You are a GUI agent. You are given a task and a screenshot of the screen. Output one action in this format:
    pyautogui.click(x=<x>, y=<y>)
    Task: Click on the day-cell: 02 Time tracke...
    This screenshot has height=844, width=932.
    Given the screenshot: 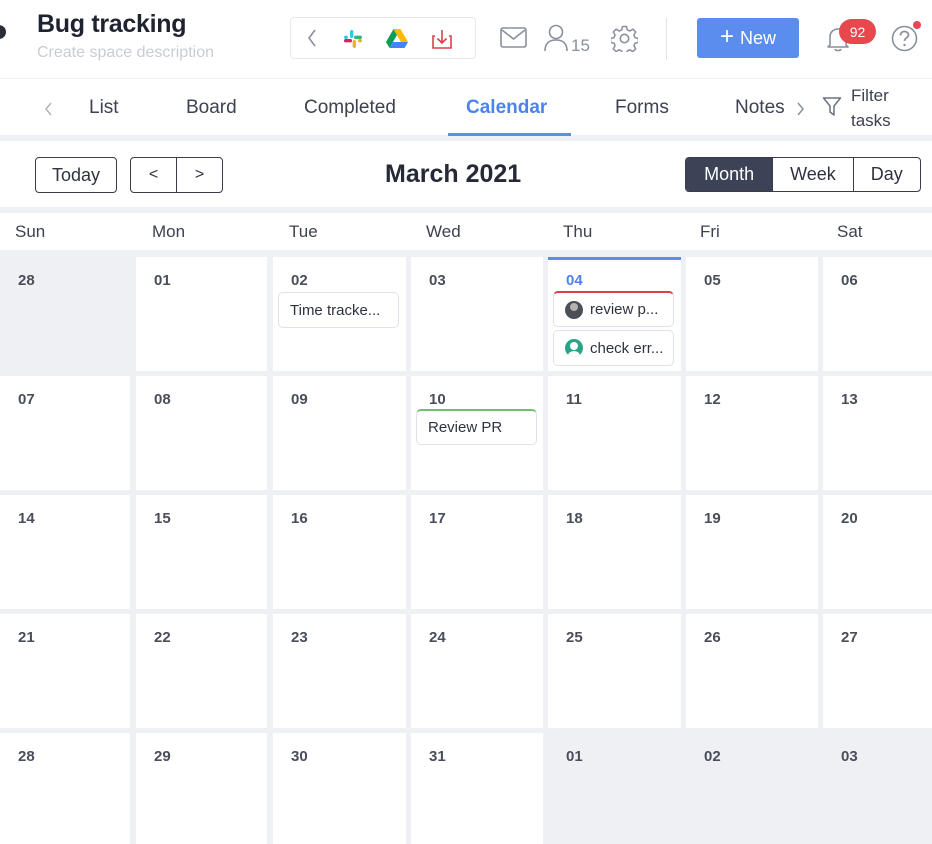 What is the action you would take?
    pyautogui.click(x=339, y=314)
    